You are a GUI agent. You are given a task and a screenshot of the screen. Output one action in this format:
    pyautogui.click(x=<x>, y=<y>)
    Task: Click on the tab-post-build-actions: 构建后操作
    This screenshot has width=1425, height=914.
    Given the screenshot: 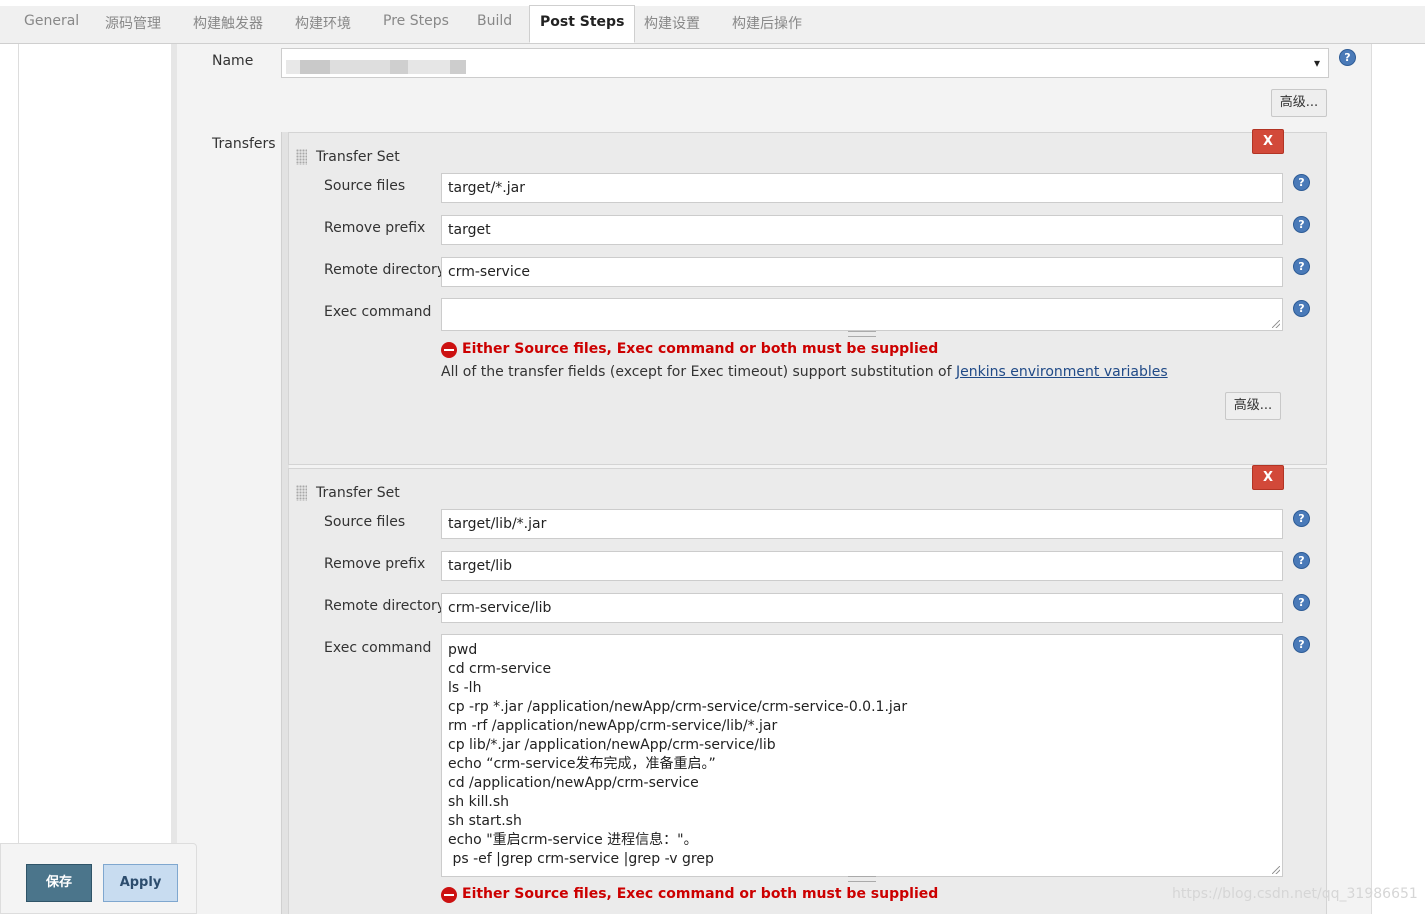 What is the action you would take?
    pyautogui.click(x=767, y=23)
    